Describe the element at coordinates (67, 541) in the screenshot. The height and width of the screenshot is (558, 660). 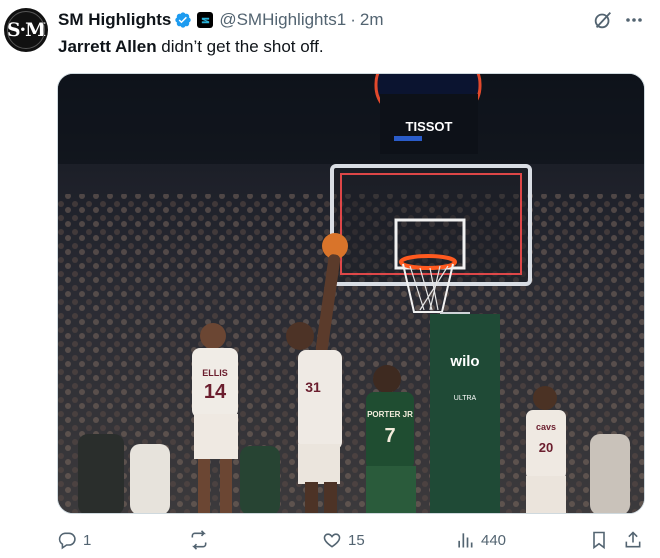
I see `reply-icon` at that location.